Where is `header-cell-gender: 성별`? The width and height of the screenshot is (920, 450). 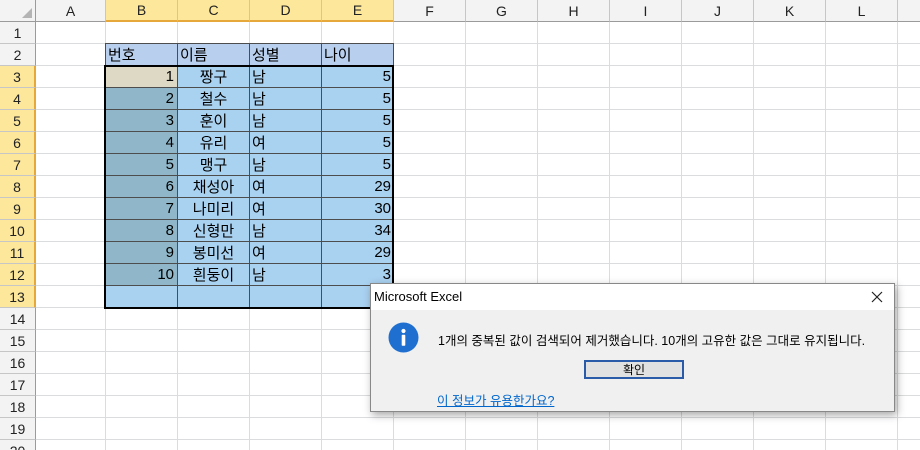
header-cell-gender: 성별 is located at coordinates (285, 54).